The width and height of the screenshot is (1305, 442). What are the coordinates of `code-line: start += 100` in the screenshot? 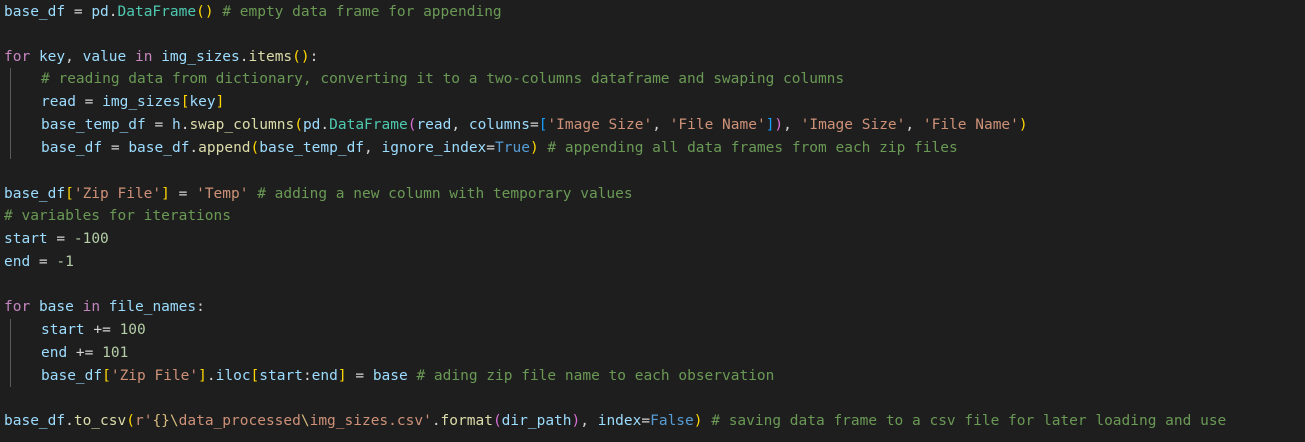 It's located at (93, 330).